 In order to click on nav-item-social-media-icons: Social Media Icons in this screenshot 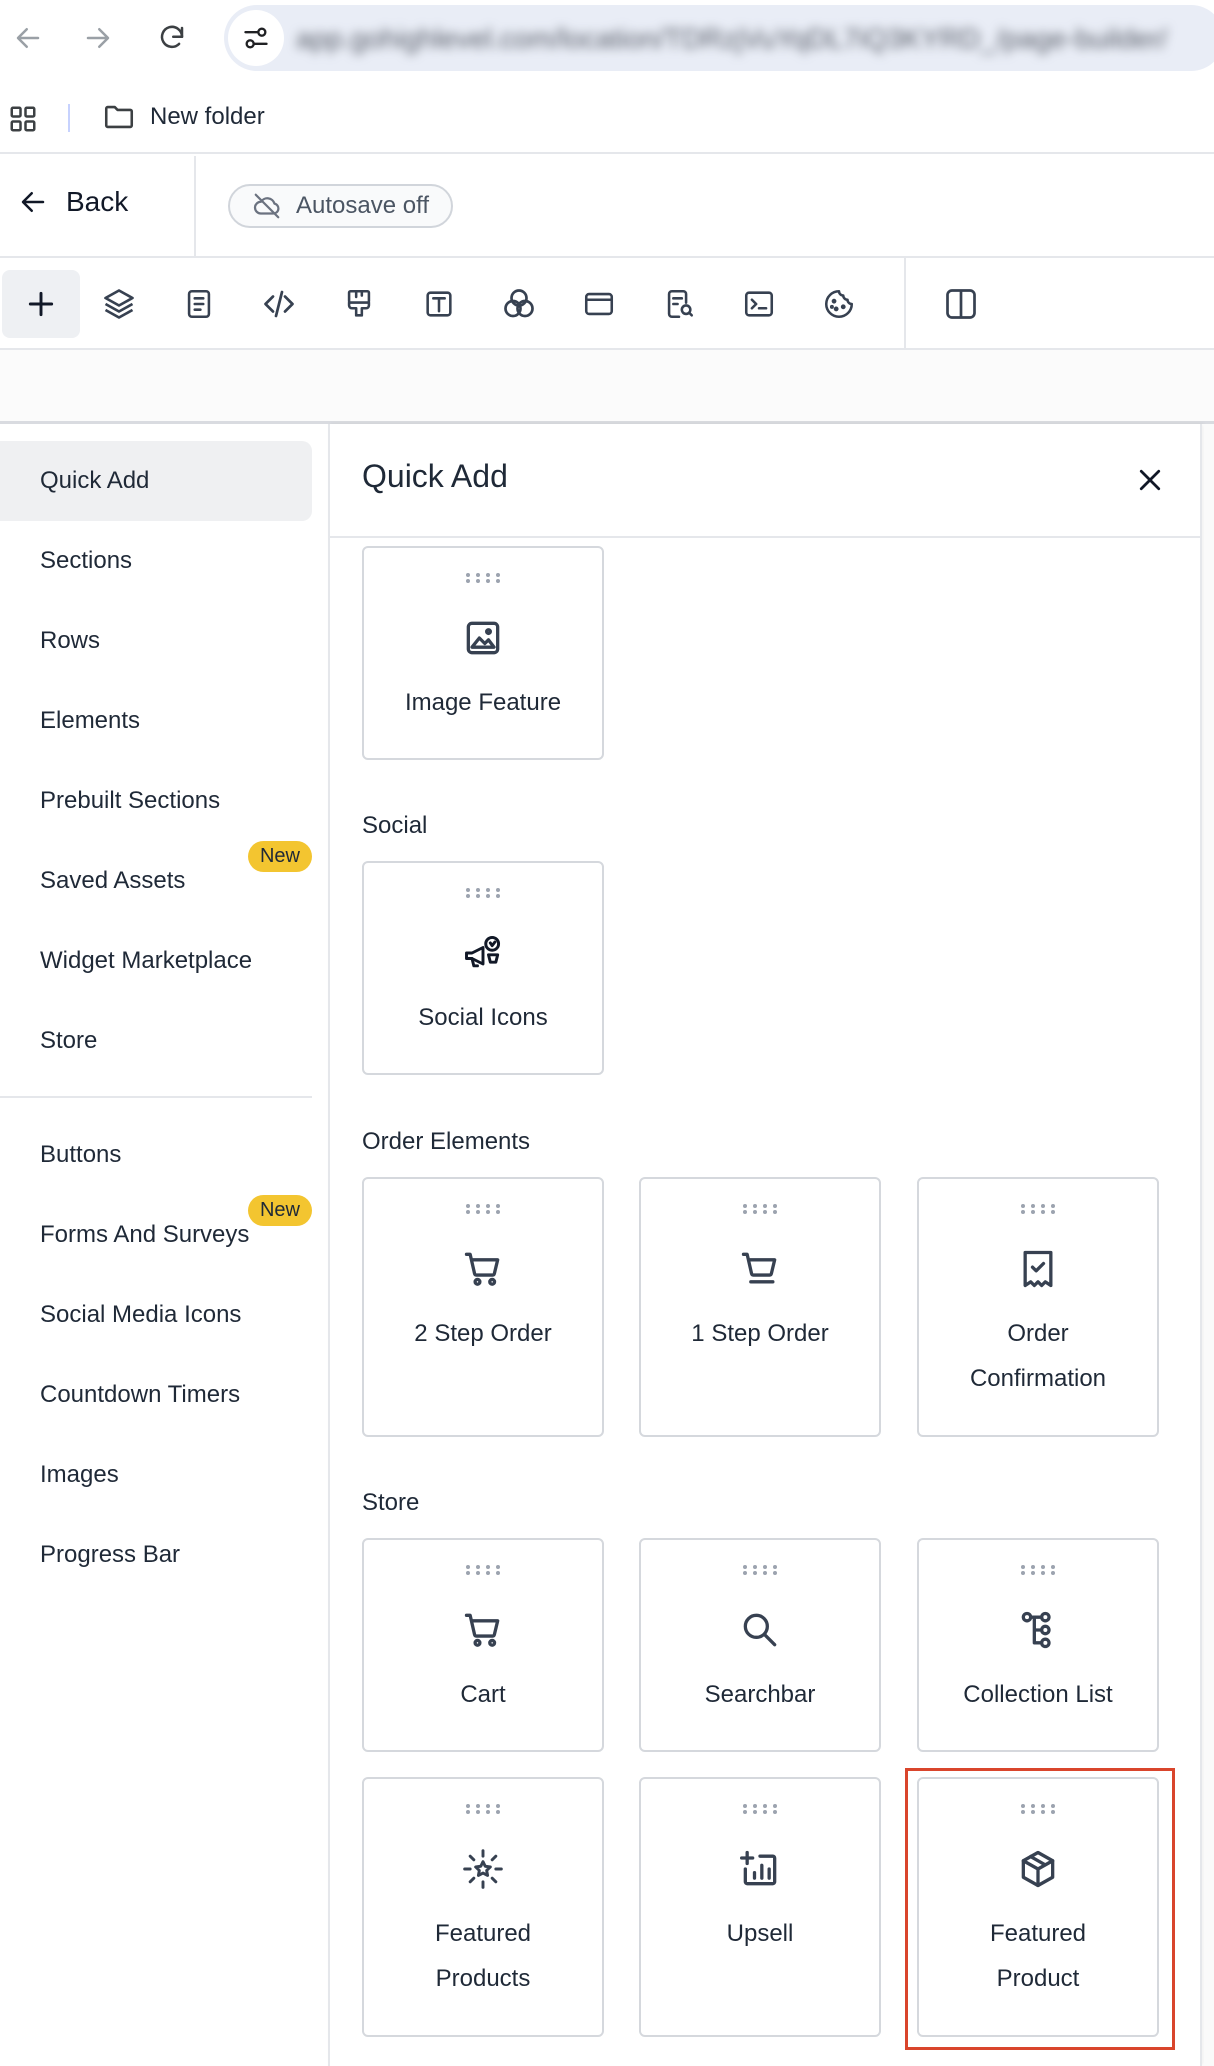, I will do `click(156, 1315)`.